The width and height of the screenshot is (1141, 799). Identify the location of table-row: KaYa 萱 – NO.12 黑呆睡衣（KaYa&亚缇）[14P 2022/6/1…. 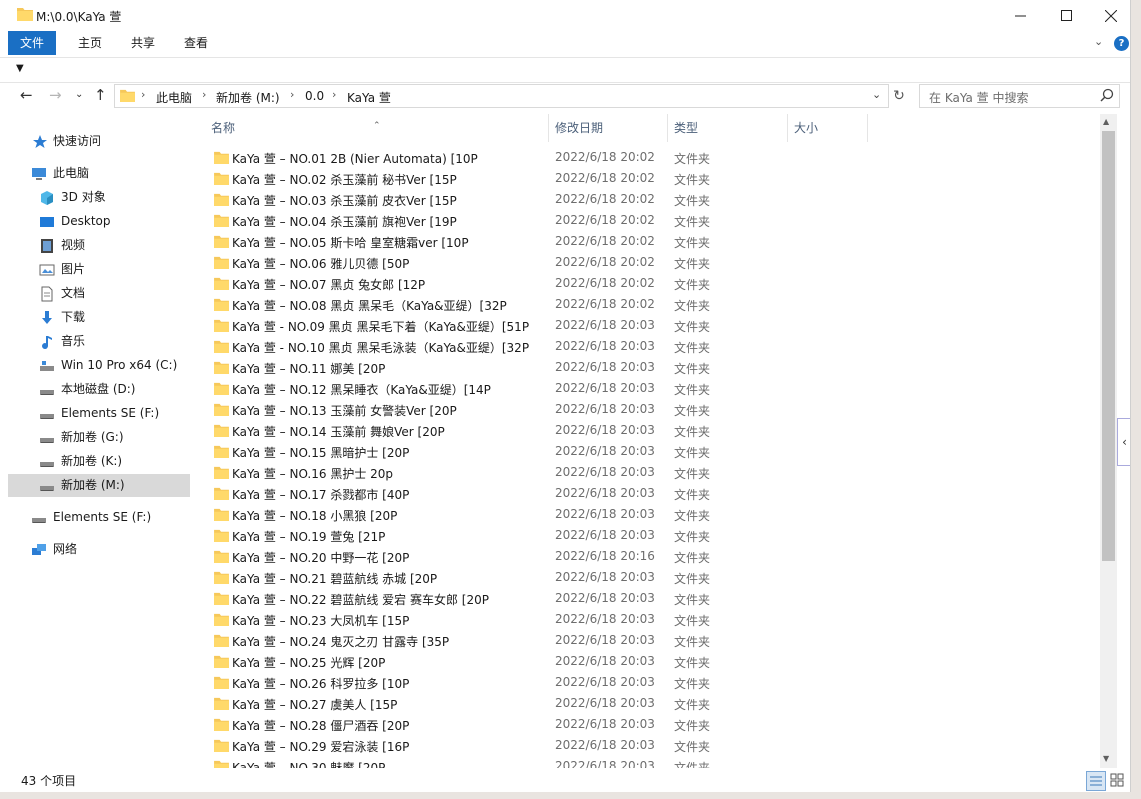
(651, 388).